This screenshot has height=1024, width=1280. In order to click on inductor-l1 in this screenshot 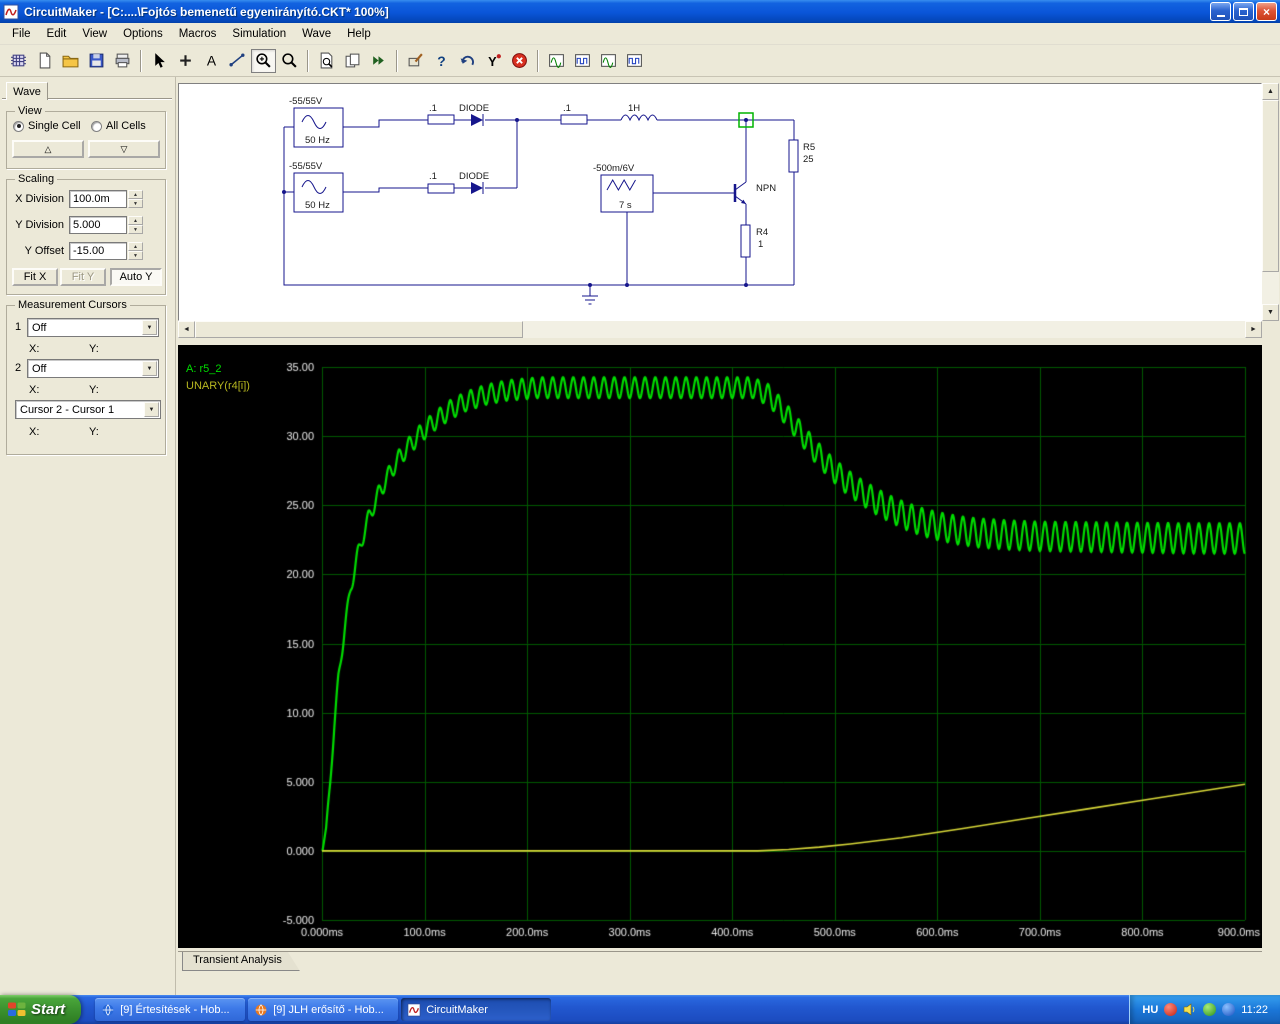, I will do `click(639, 118)`.